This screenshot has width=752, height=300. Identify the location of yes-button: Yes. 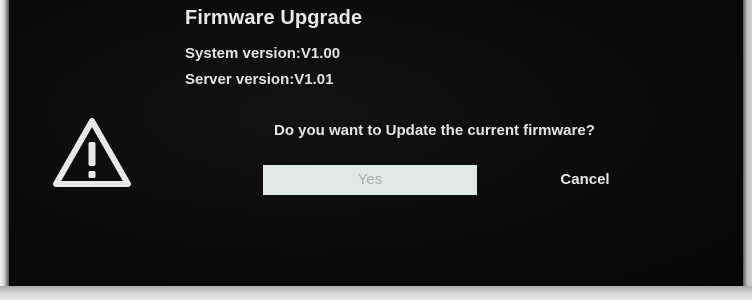
(370, 180).